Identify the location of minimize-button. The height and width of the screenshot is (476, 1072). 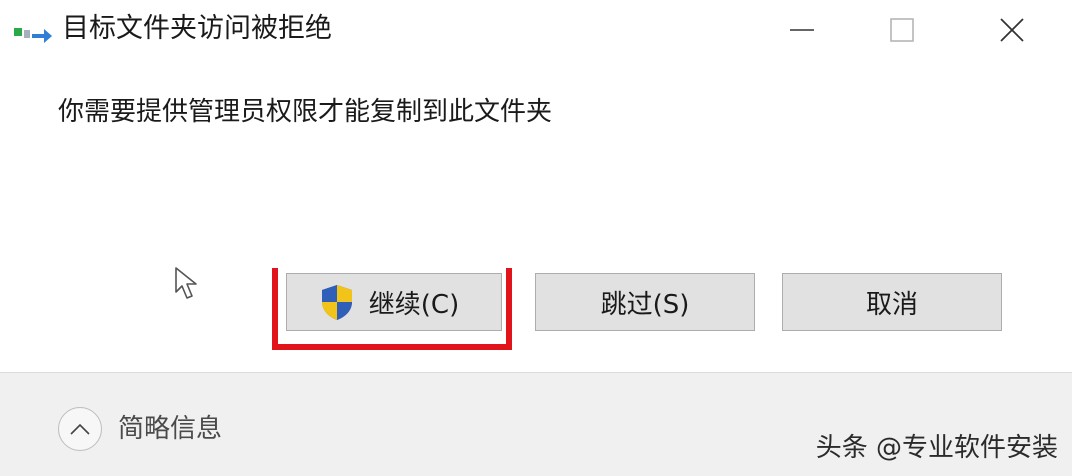
(802, 30).